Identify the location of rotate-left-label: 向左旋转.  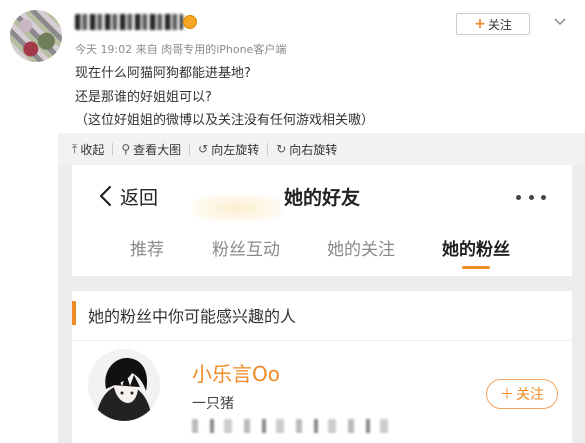
(235, 149).